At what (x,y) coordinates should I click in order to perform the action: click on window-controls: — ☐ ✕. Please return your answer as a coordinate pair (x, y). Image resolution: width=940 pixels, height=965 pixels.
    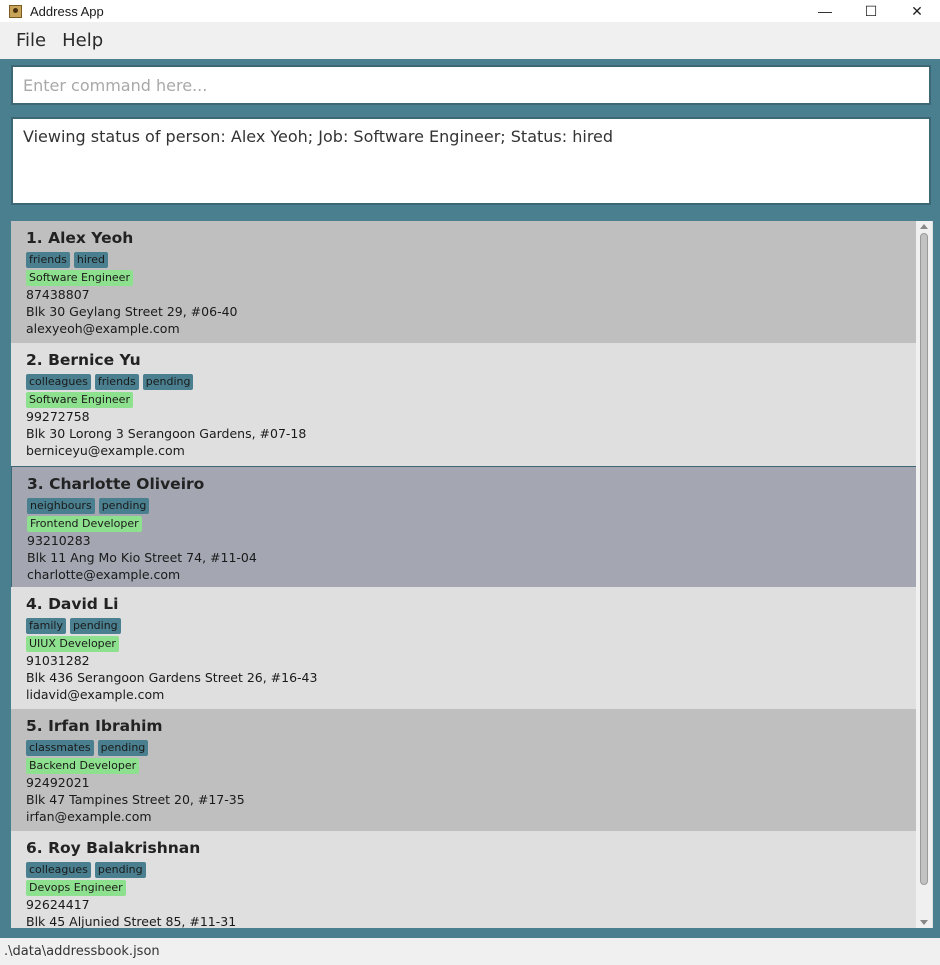
    Looking at the image, I should click on (871, 11).